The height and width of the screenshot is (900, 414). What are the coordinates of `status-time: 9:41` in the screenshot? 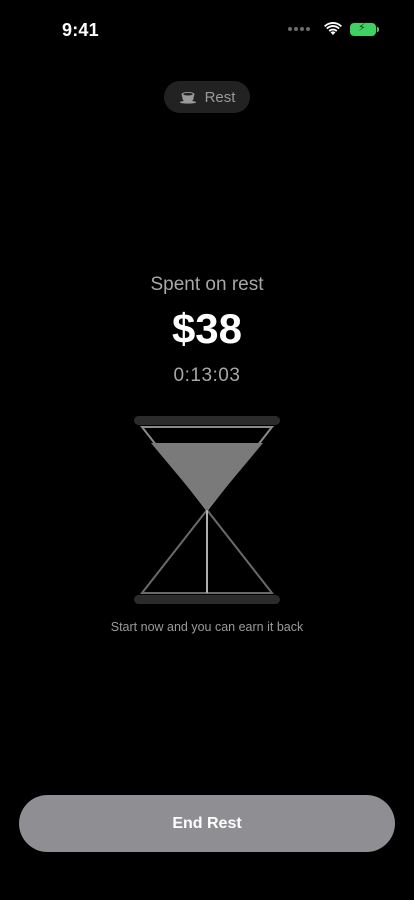 It's located at (80, 30).